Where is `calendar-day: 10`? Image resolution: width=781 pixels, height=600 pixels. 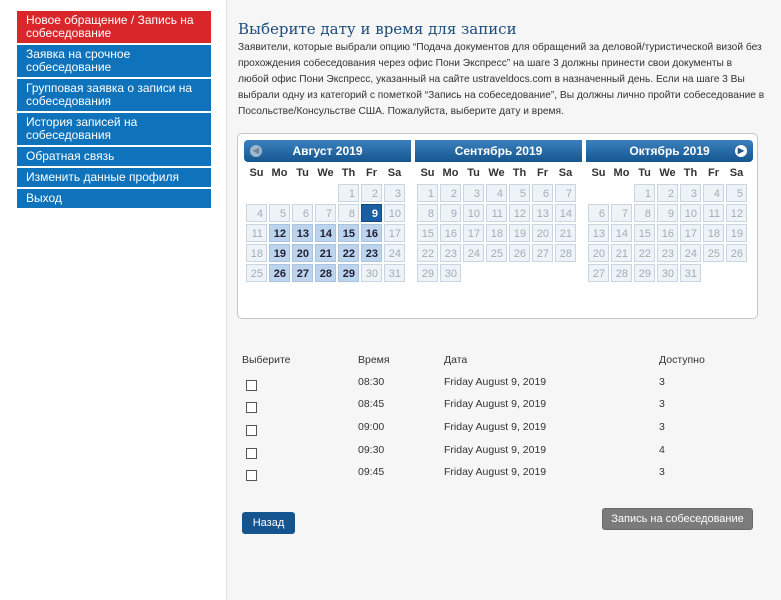
calendar-day: 10 is located at coordinates (394, 213).